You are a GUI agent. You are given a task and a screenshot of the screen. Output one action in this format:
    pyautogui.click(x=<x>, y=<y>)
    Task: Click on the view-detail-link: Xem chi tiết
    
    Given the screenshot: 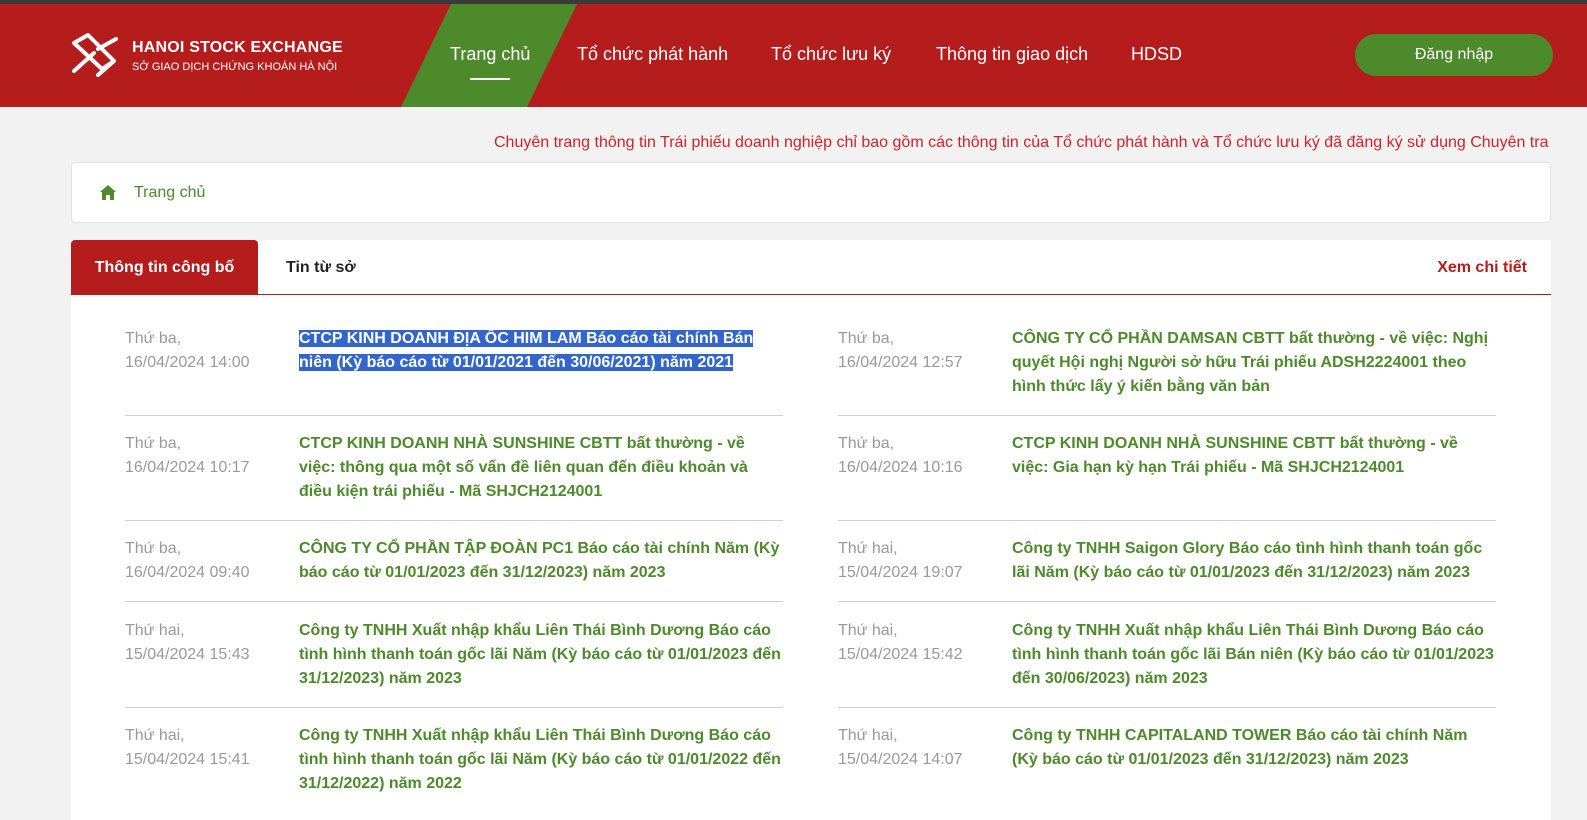 What is the action you would take?
    pyautogui.click(x=1482, y=267)
    